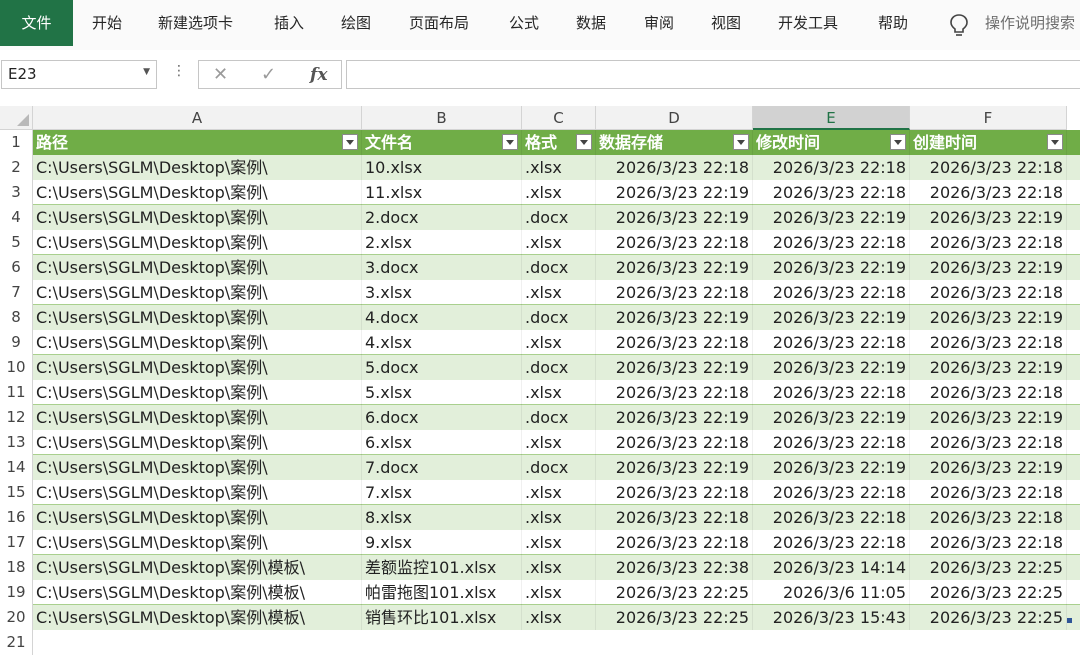 The height and width of the screenshot is (655, 1080). What do you see at coordinates (959, 25) in the screenshot?
I see `lightbulb-icon` at bounding box center [959, 25].